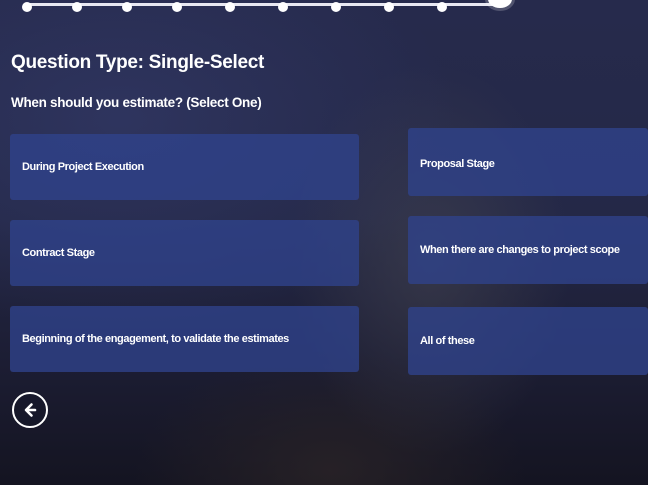  Describe the element at coordinates (447, 341) in the screenshot. I see `answer-option-label: All of these` at that location.